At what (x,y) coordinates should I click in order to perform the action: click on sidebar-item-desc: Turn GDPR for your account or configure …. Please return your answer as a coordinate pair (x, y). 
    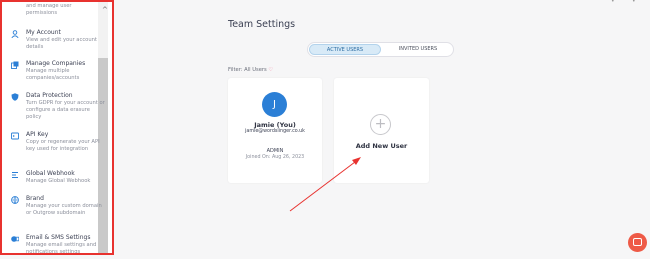
    Looking at the image, I should click on (65, 110).